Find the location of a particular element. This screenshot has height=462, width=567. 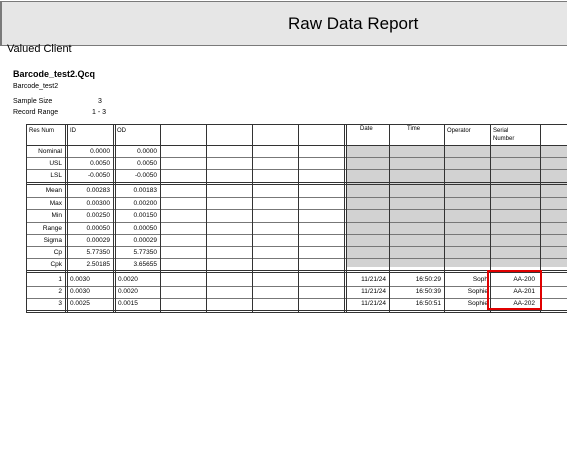

cell-time: 16:50:51 is located at coordinates (428, 303).